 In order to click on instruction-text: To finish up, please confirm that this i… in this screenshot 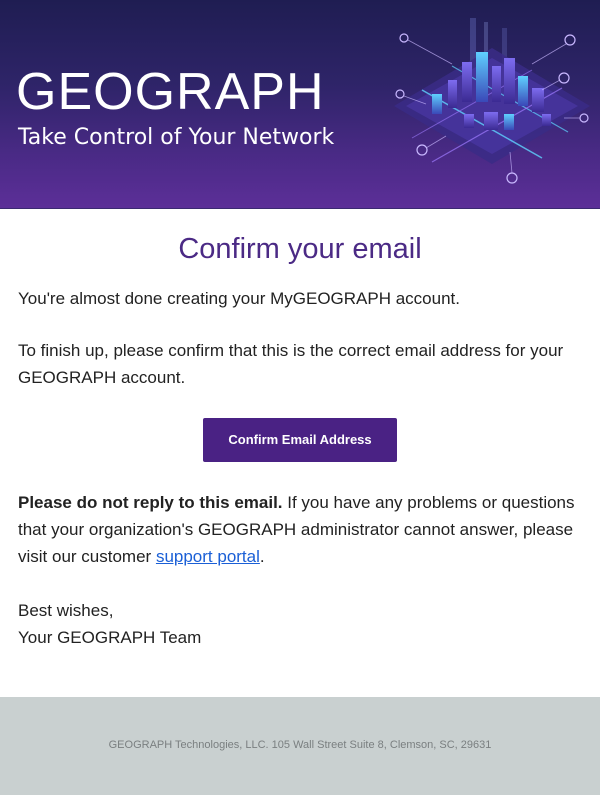, I will do `click(291, 364)`.